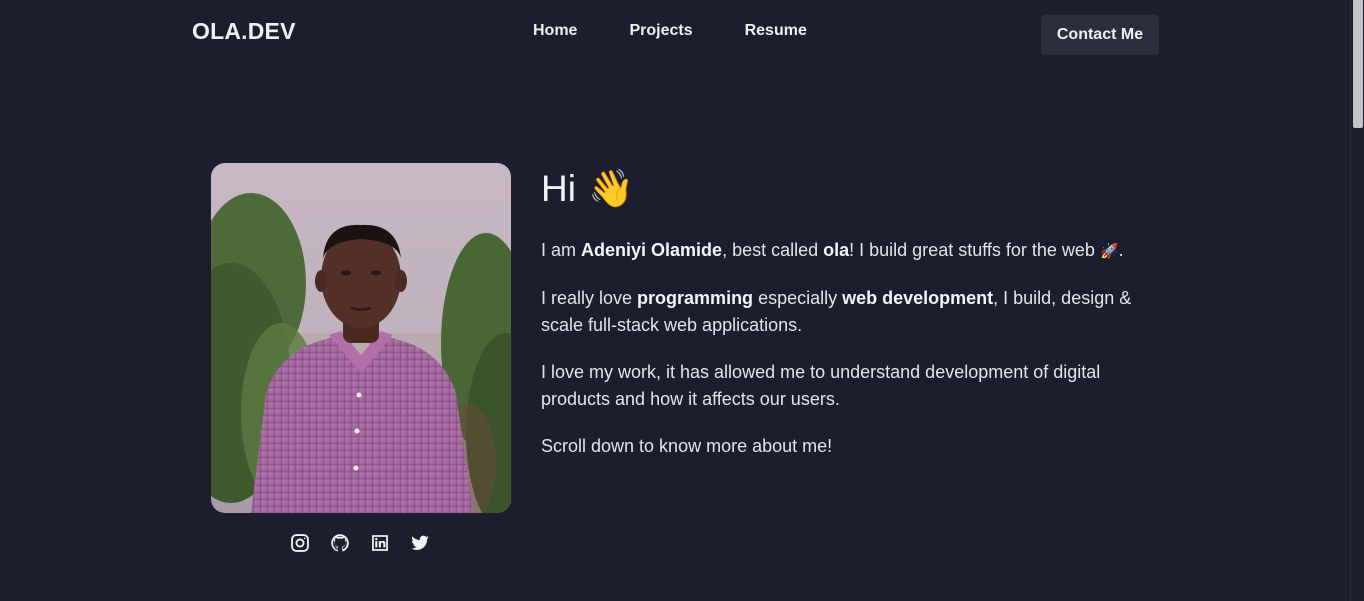 This screenshot has height=601, width=1364. Describe the element at coordinates (776, 31) in the screenshot. I see `nav-resume: Resume` at that location.